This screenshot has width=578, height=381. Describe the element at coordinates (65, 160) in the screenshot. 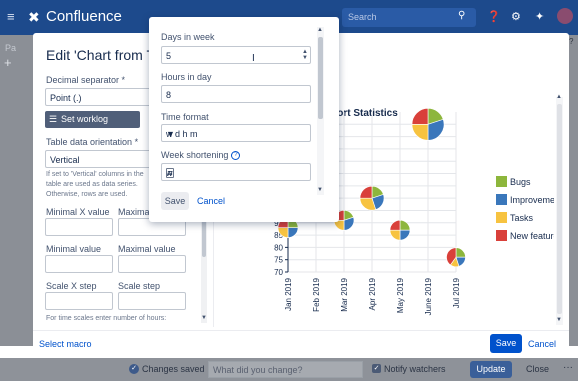

I see `orientation-value: Vertical` at that location.